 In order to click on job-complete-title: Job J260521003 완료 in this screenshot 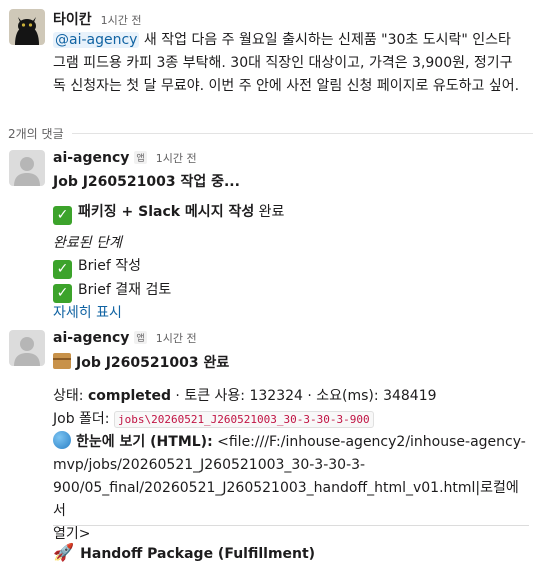, I will do `click(297, 363)`.